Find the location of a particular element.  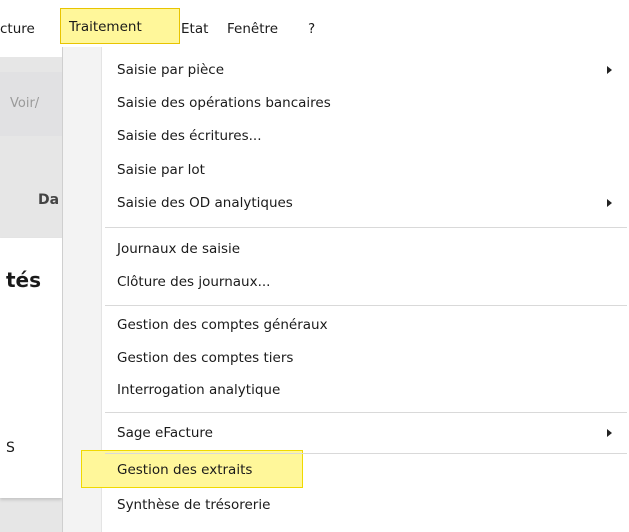

menu-item-interrogation-analytique: Interrogation analytique is located at coordinates (198, 390).